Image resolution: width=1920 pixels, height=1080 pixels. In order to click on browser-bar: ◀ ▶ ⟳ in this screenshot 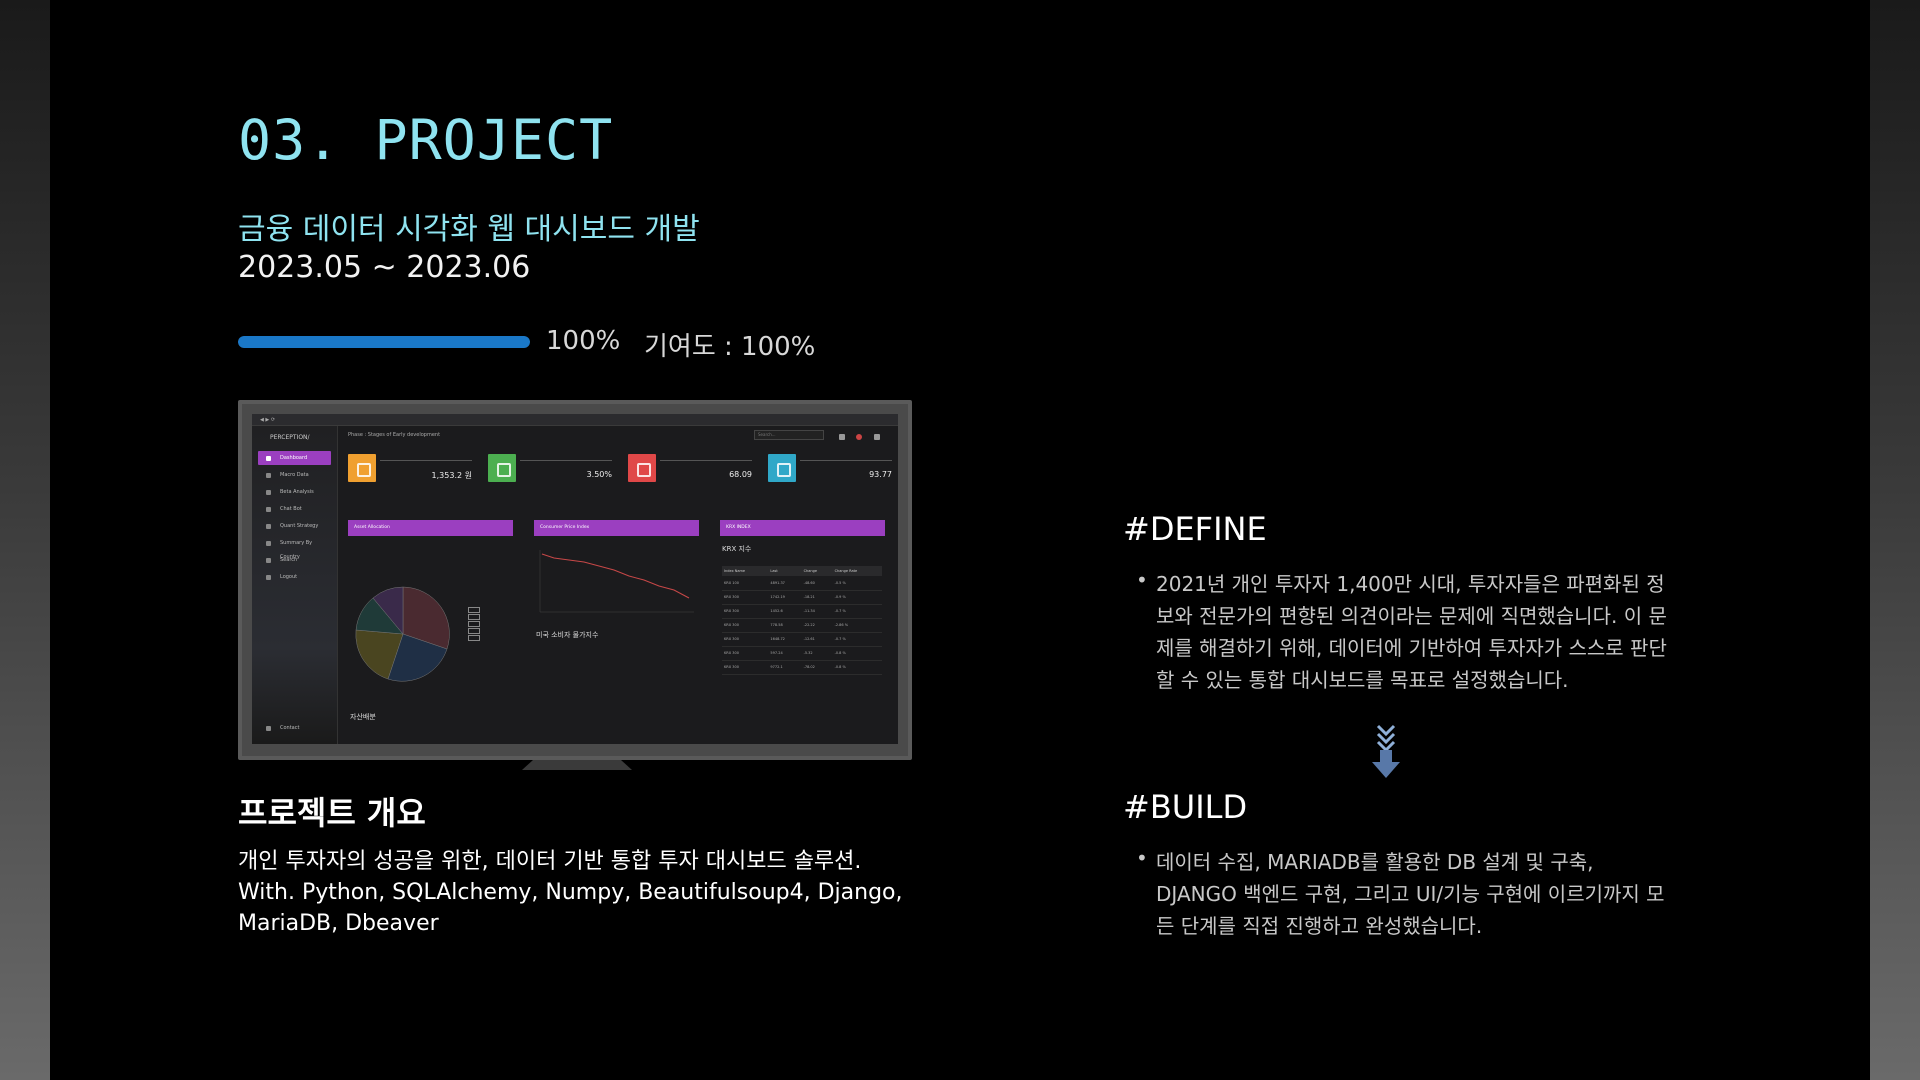, I will do `click(575, 420)`.